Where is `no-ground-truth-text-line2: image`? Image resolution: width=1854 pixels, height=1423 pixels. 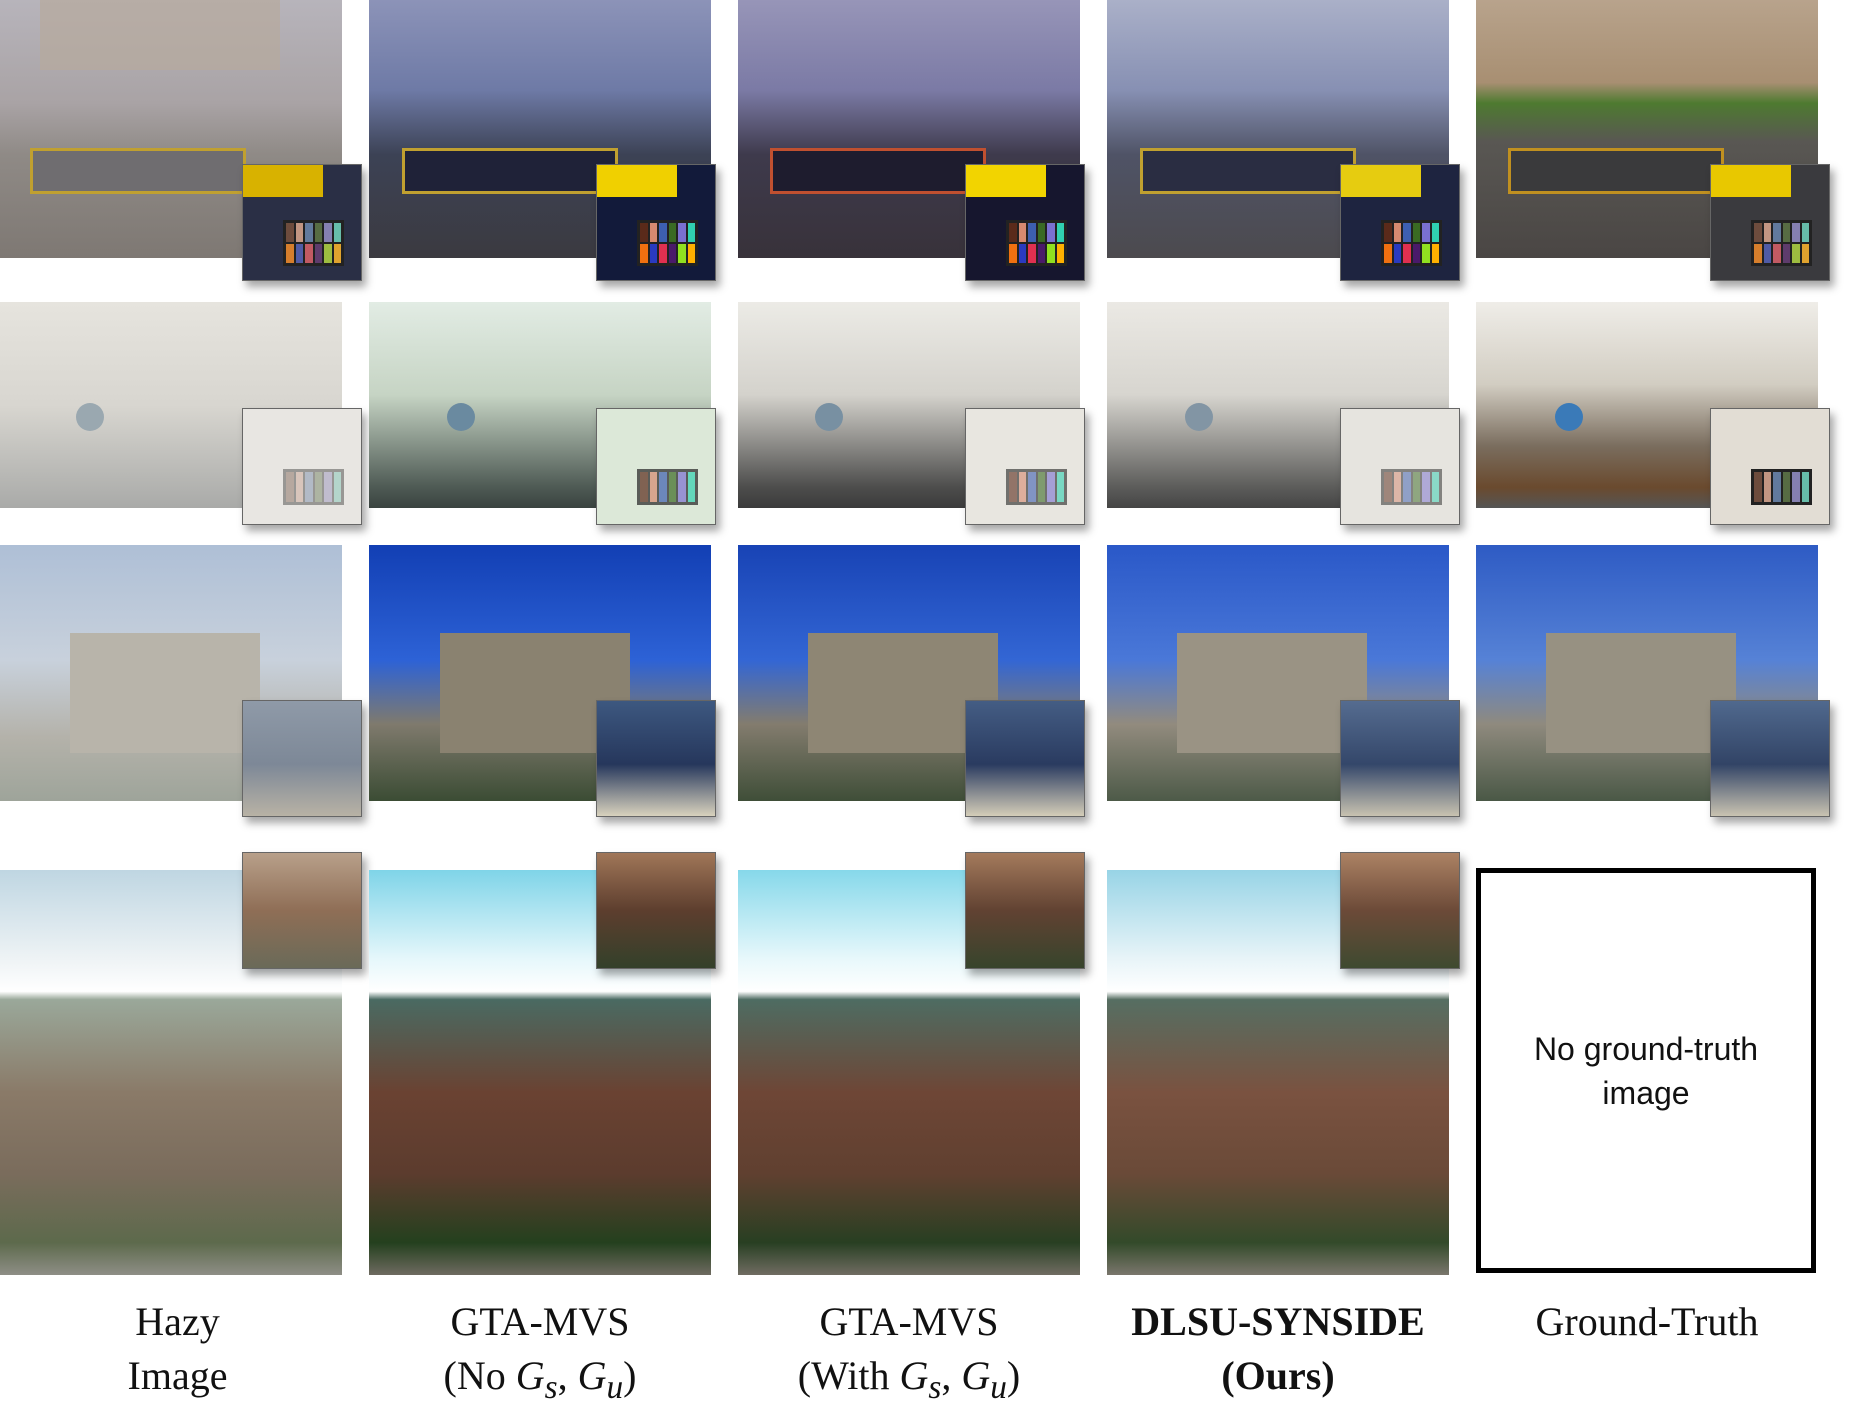 no-ground-truth-text-line2: image is located at coordinates (1646, 1092).